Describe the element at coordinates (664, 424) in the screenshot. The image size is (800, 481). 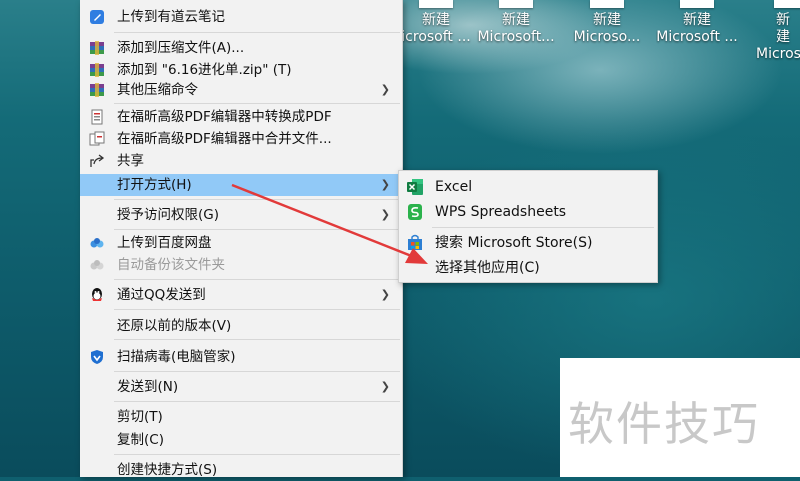
I see `watermark-text: 软件技巧` at that location.